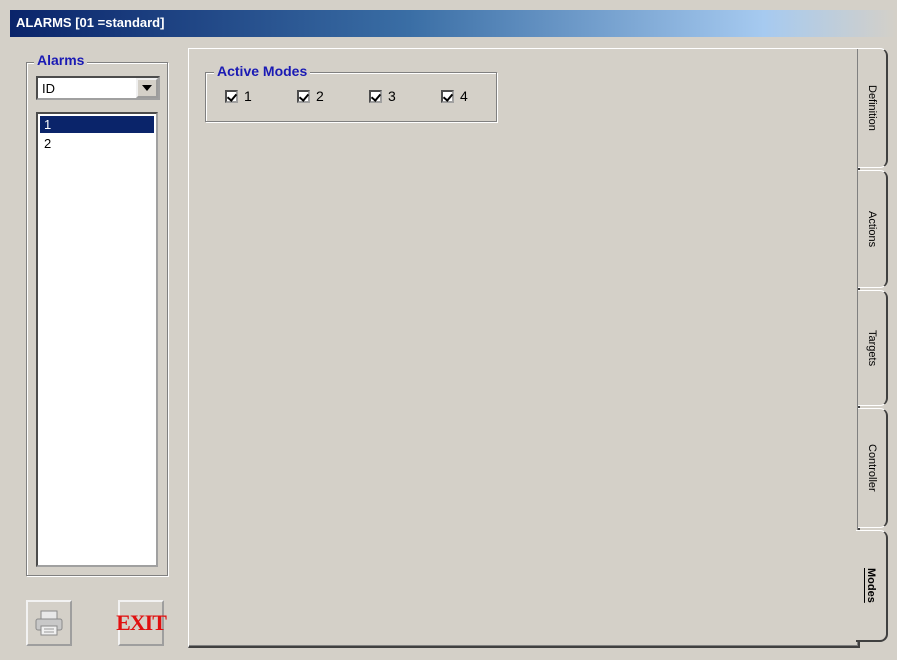 The image size is (897, 660). I want to click on exit-label: EXIT, so click(141, 622).